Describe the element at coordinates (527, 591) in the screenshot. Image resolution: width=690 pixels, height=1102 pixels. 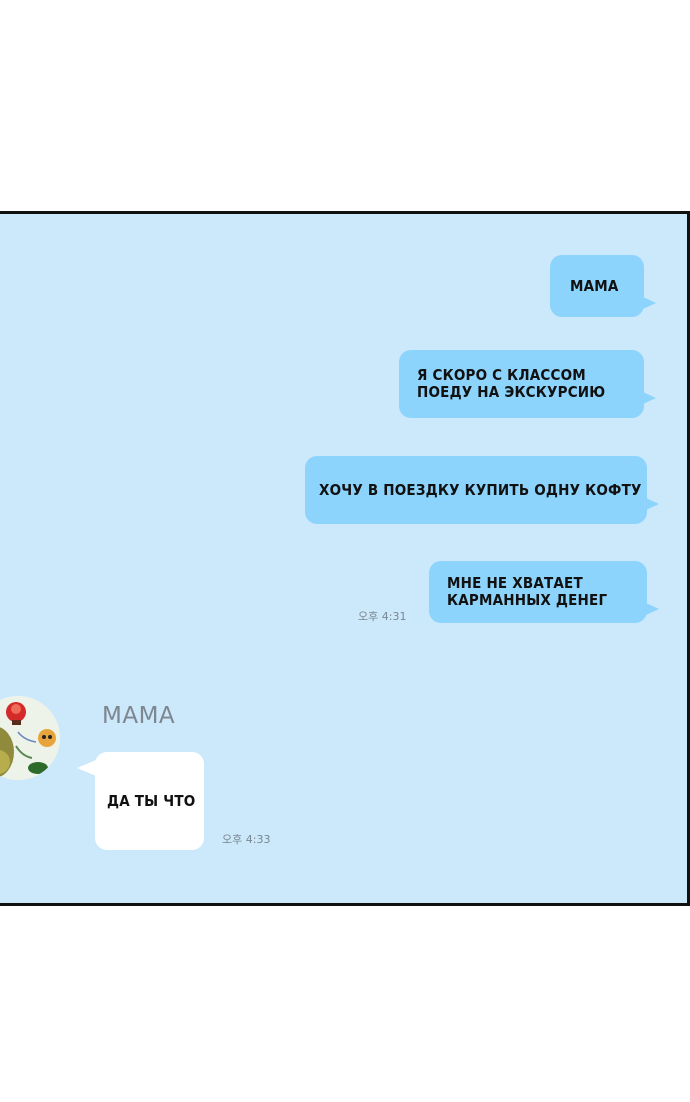
I see `message-text: МНЕ НЕ ХВАТАЕТ КАРМАННЫХ ДЕНЕГ` at that location.